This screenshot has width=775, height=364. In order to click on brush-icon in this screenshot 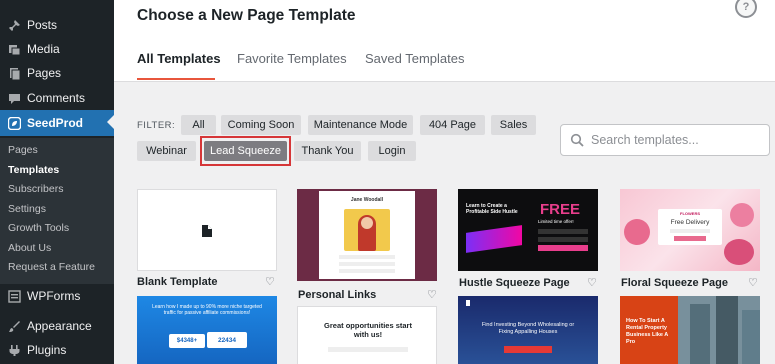, I will do `click(14, 326)`.